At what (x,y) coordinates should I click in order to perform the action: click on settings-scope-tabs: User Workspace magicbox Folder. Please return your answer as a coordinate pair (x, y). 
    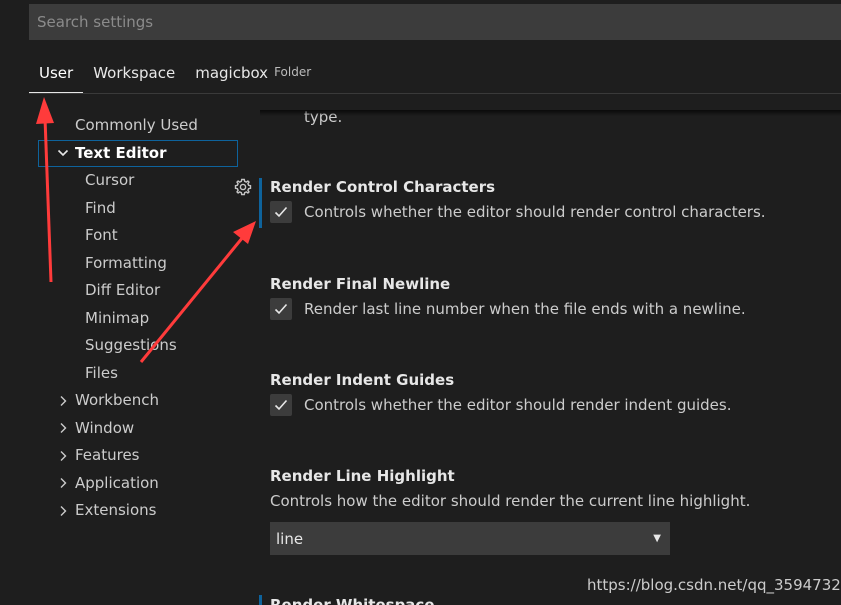
    Looking at the image, I should click on (175, 75).